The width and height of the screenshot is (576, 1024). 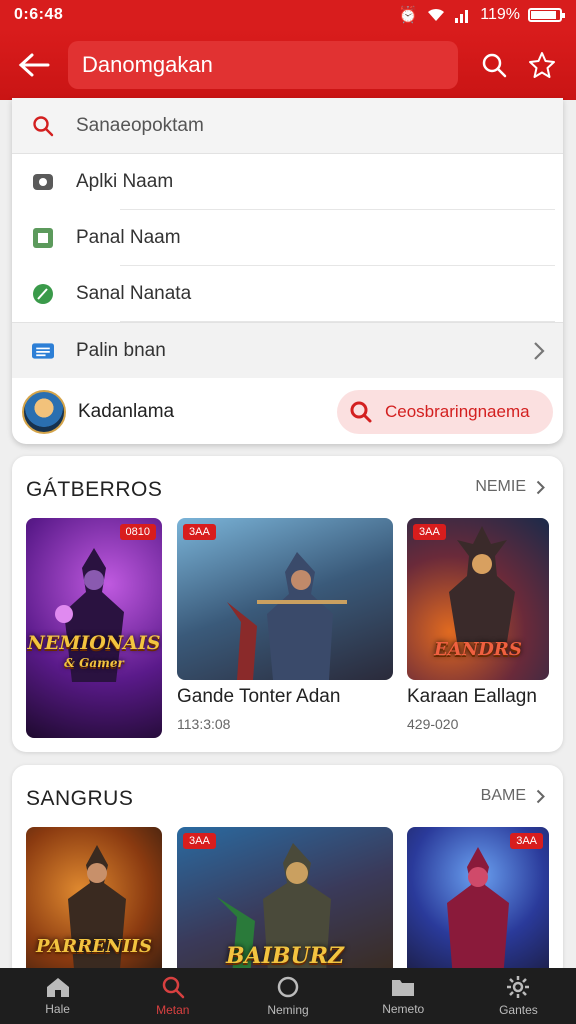 What do you see at coordinates (134, 293) in the screenshot?
I see `dropdown-item-label: Sanal Nanata` at bounding box center [134, 293].